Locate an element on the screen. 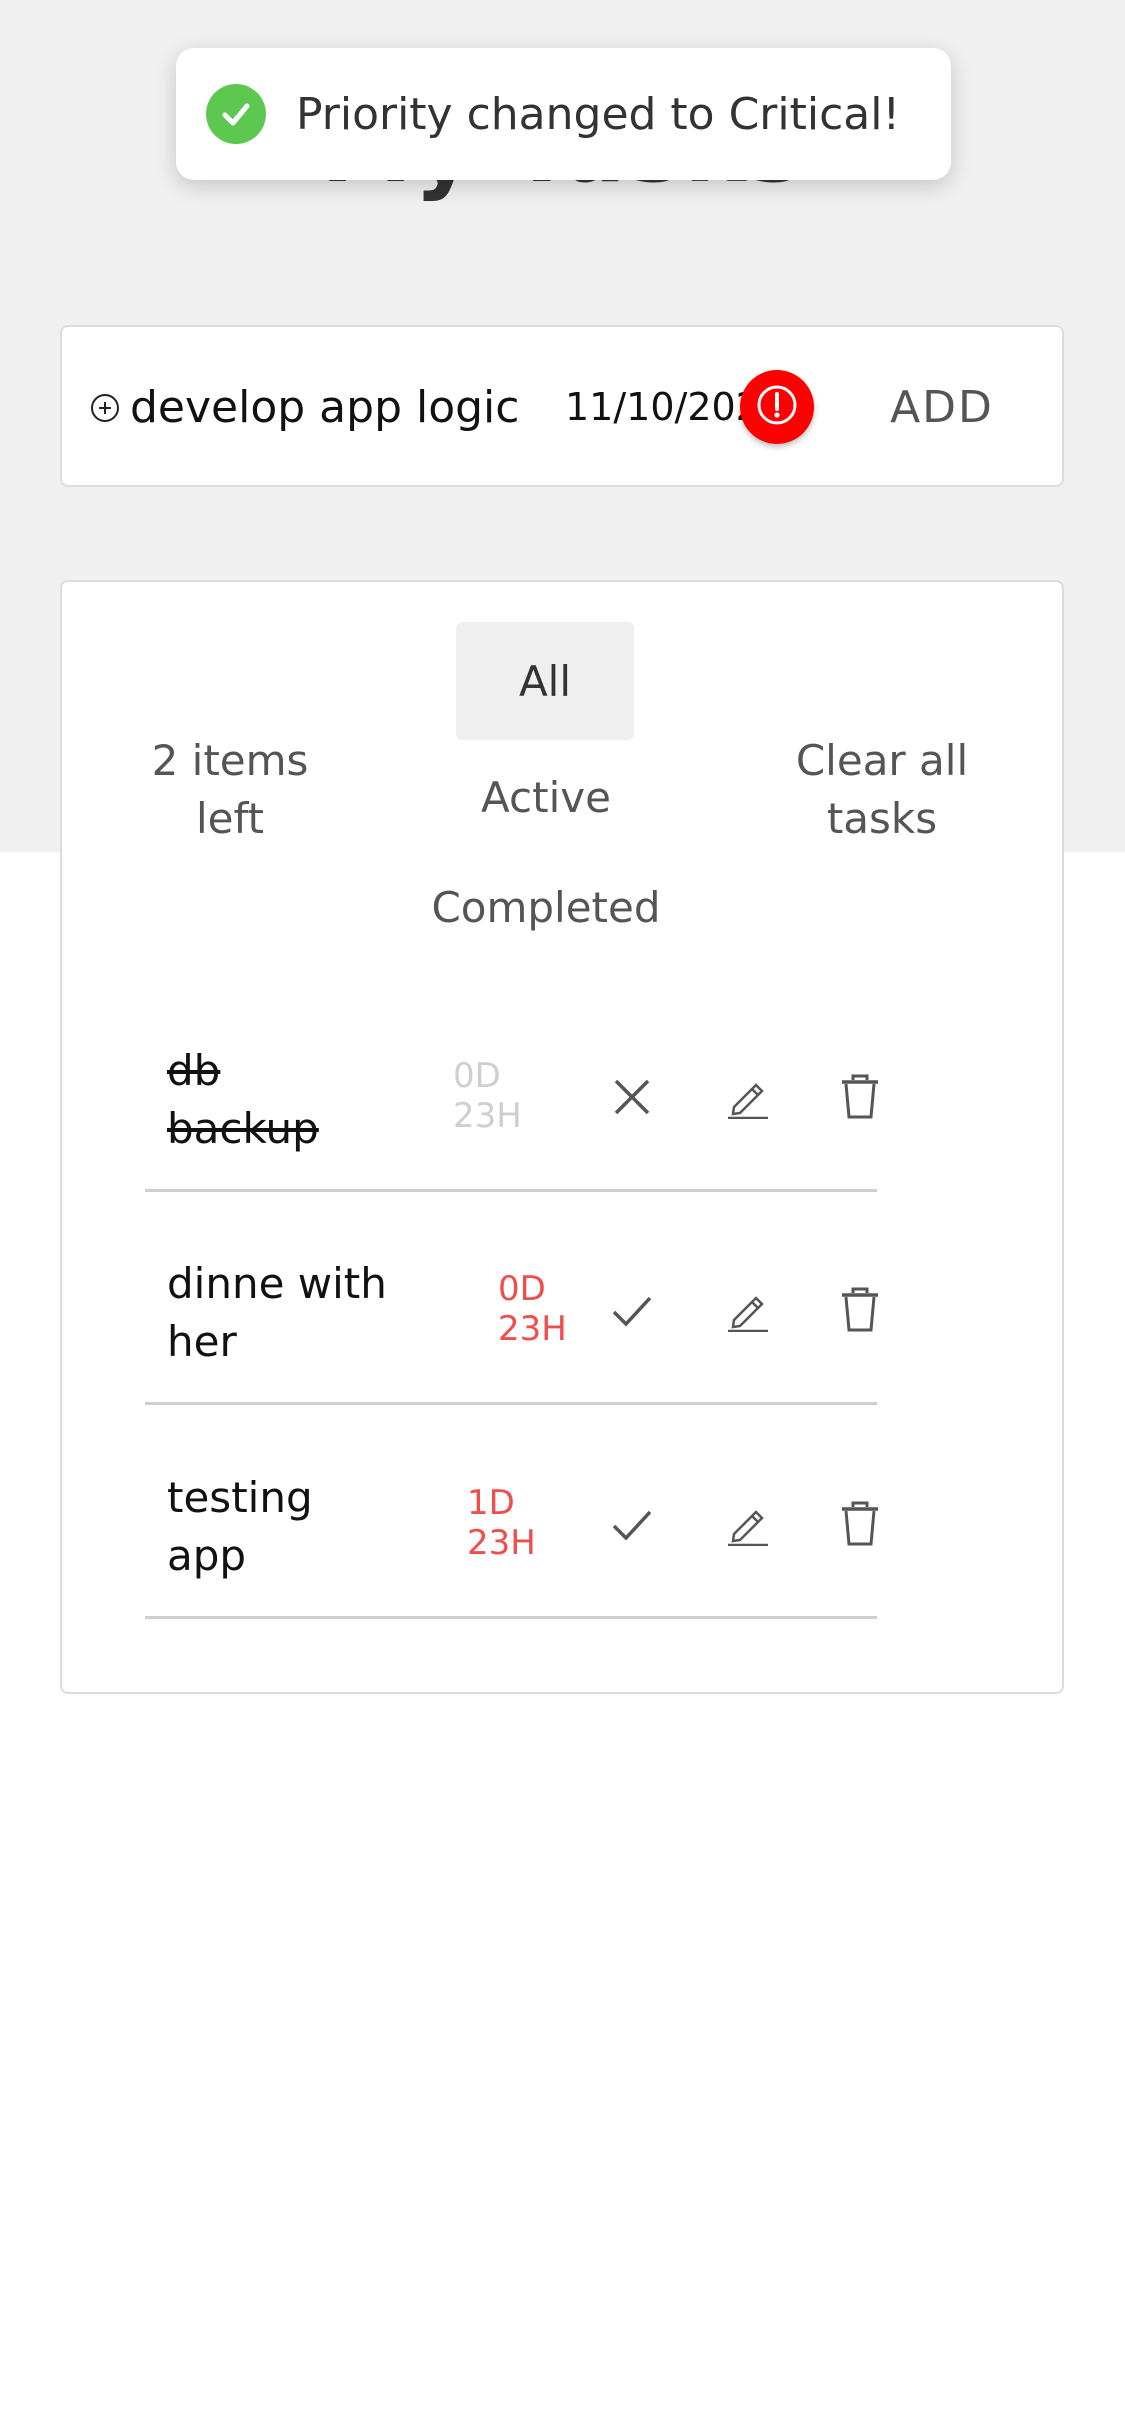 The height and width of the screenshot is (2436, 1125). task-due-time: 1D 23H is located at coordinates (501, 1523).